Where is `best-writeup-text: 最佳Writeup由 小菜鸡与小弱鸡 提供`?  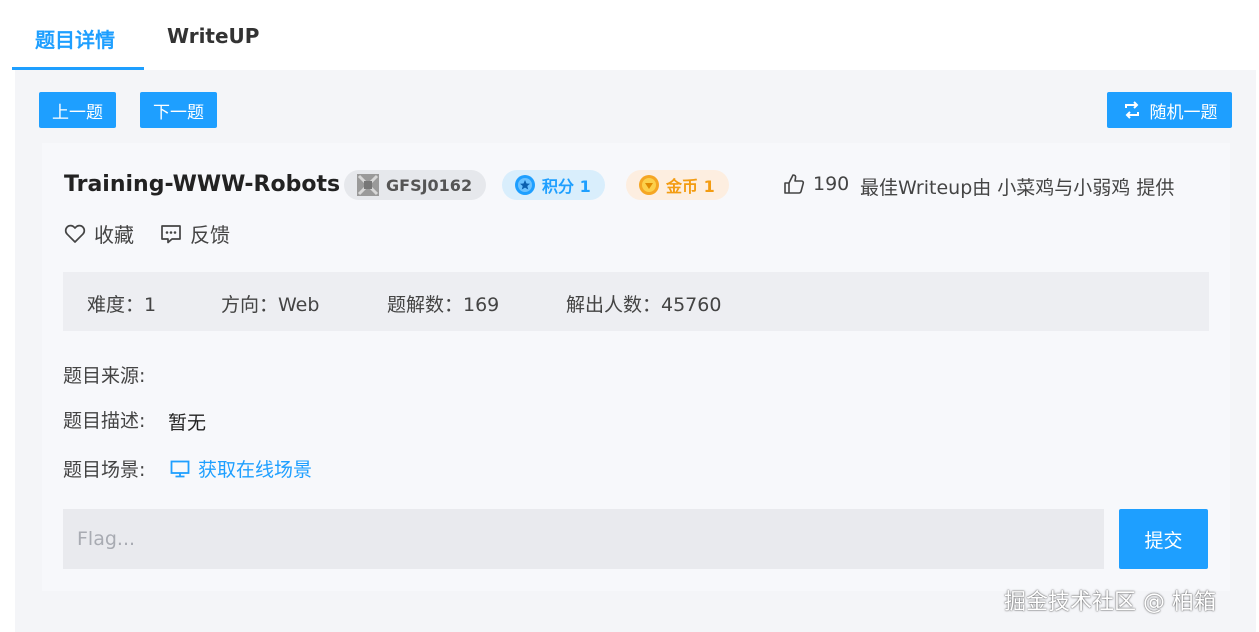
best-writeup-text: 最佳Writeup由 小菜鸡与小弱鸡 提供 is located at coordinates (1017, 188).